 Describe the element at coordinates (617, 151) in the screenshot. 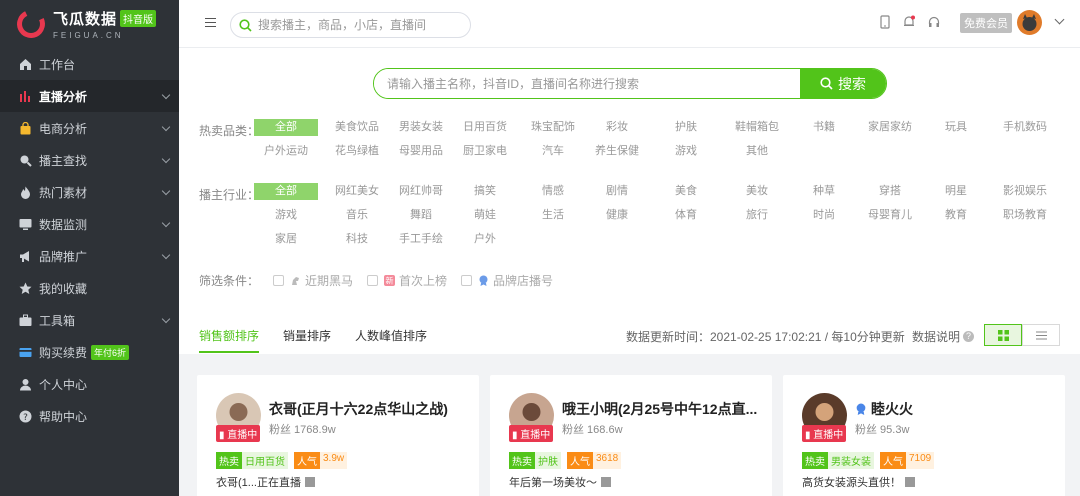

I see `categories-tag: 养生保健` at that location.